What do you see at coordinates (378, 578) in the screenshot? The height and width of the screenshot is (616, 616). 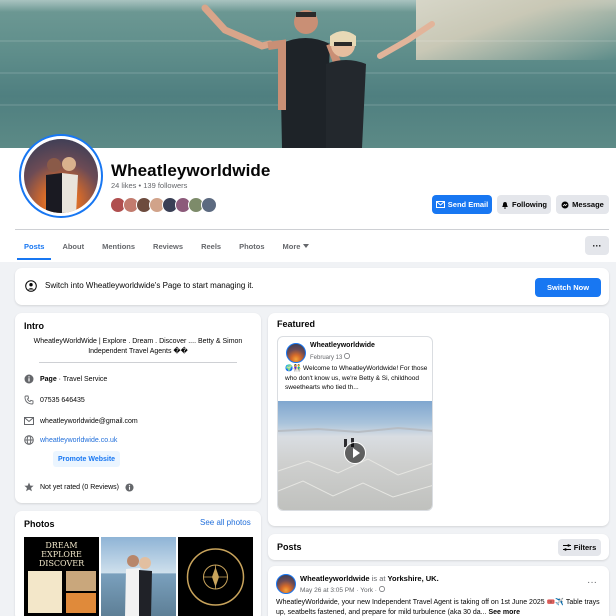 I see `post-is-at: is at` at bounding box center [378, 578].